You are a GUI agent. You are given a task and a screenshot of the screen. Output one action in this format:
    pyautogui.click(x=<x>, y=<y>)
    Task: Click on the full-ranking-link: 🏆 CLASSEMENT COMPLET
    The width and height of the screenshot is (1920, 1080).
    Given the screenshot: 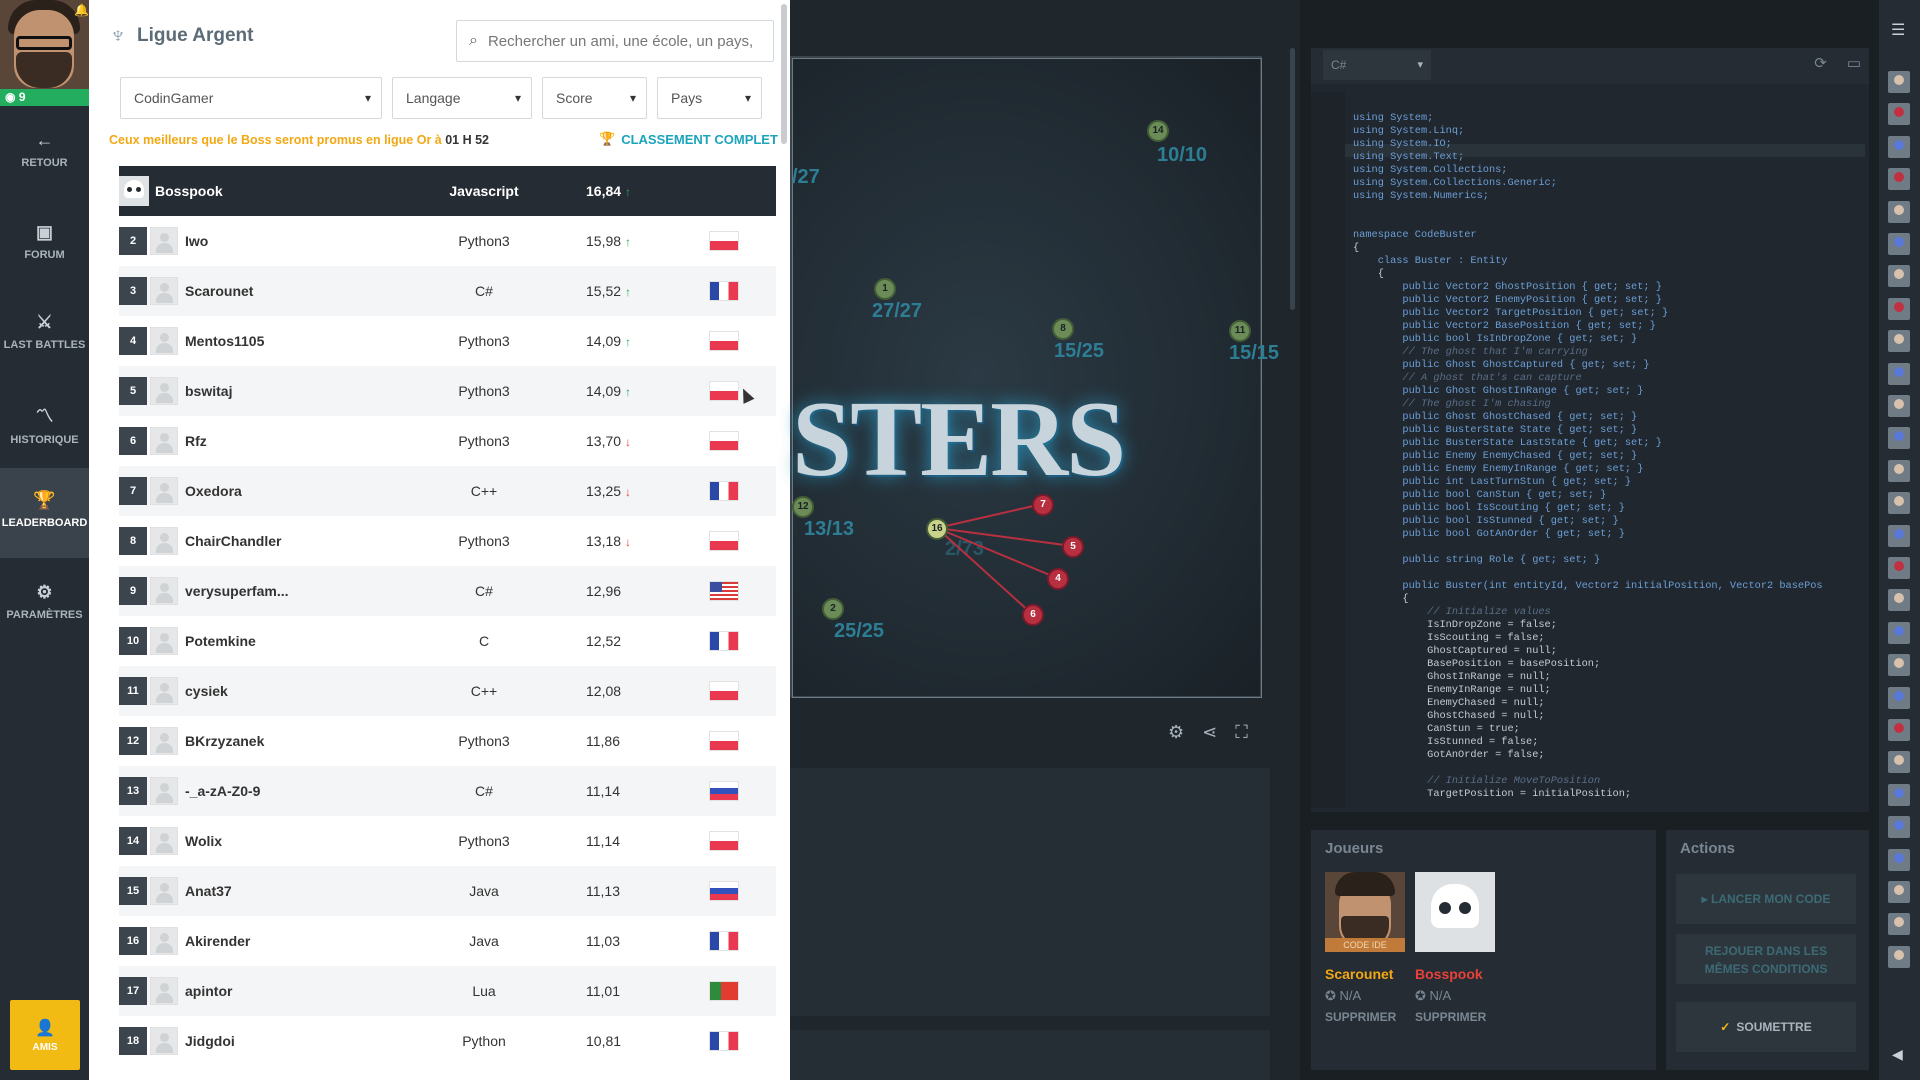 What is the action you would take?
    pyautogui.click(x=688, y=139)
    